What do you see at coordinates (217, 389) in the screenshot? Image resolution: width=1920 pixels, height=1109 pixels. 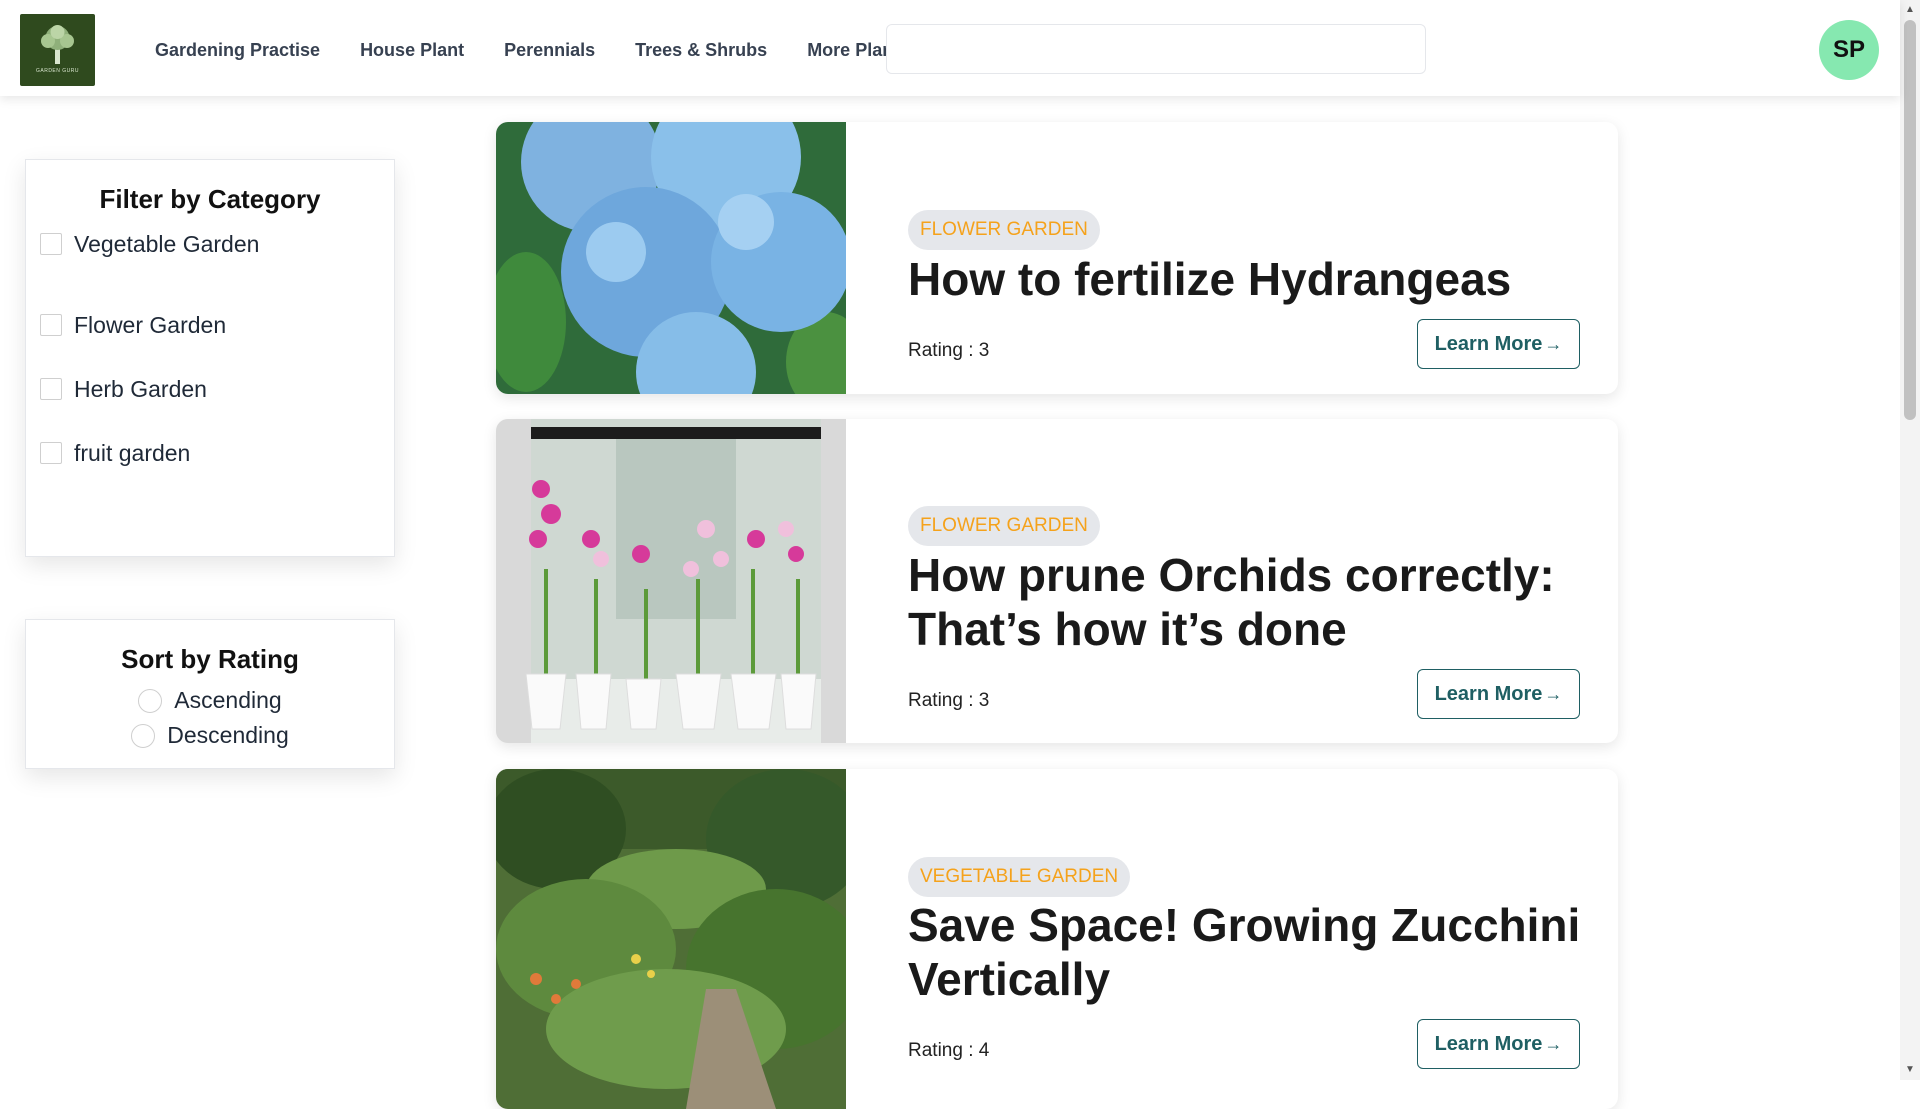 I see `category-herb-garden: Herb Garden` at bounding box center [217, 389].